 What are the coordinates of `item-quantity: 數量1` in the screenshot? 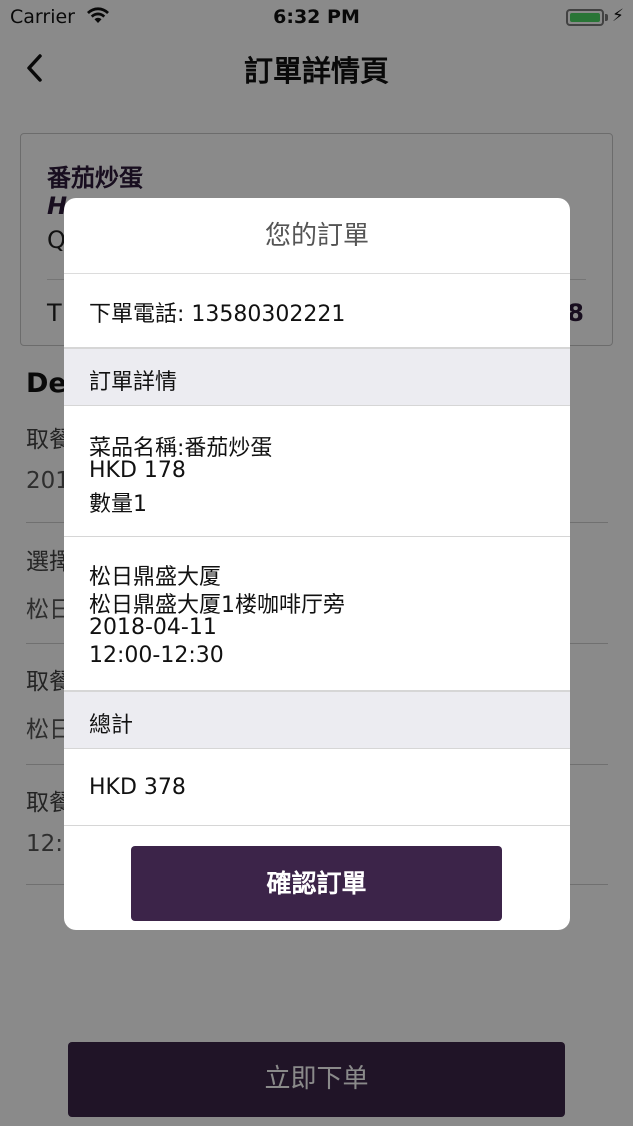 It's located at (118, 504).